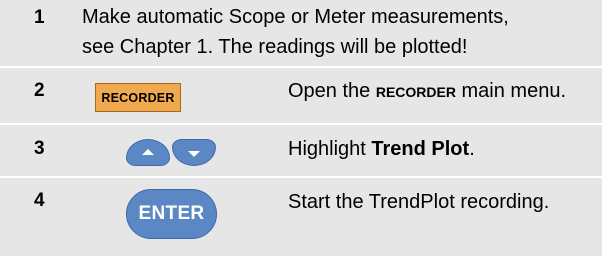 This screenshot has height=256, width=602. Describe the element at coordinates (420, 149) in the screenshot. I see `trend-plot-label: Trend Plot` at that location.